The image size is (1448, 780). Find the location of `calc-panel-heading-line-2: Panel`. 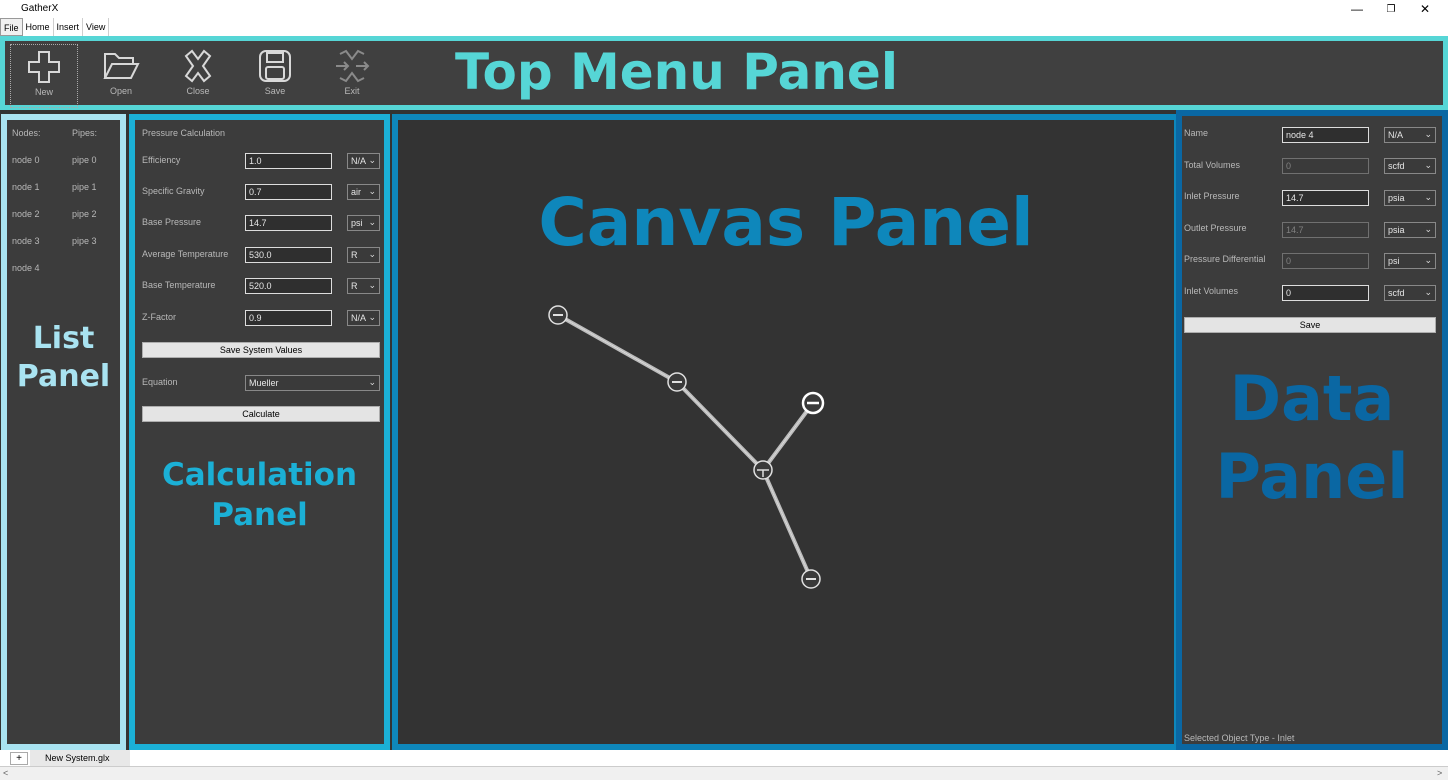

calc-panel-heading-line-2: Panel is located at coordinates (259, 515).